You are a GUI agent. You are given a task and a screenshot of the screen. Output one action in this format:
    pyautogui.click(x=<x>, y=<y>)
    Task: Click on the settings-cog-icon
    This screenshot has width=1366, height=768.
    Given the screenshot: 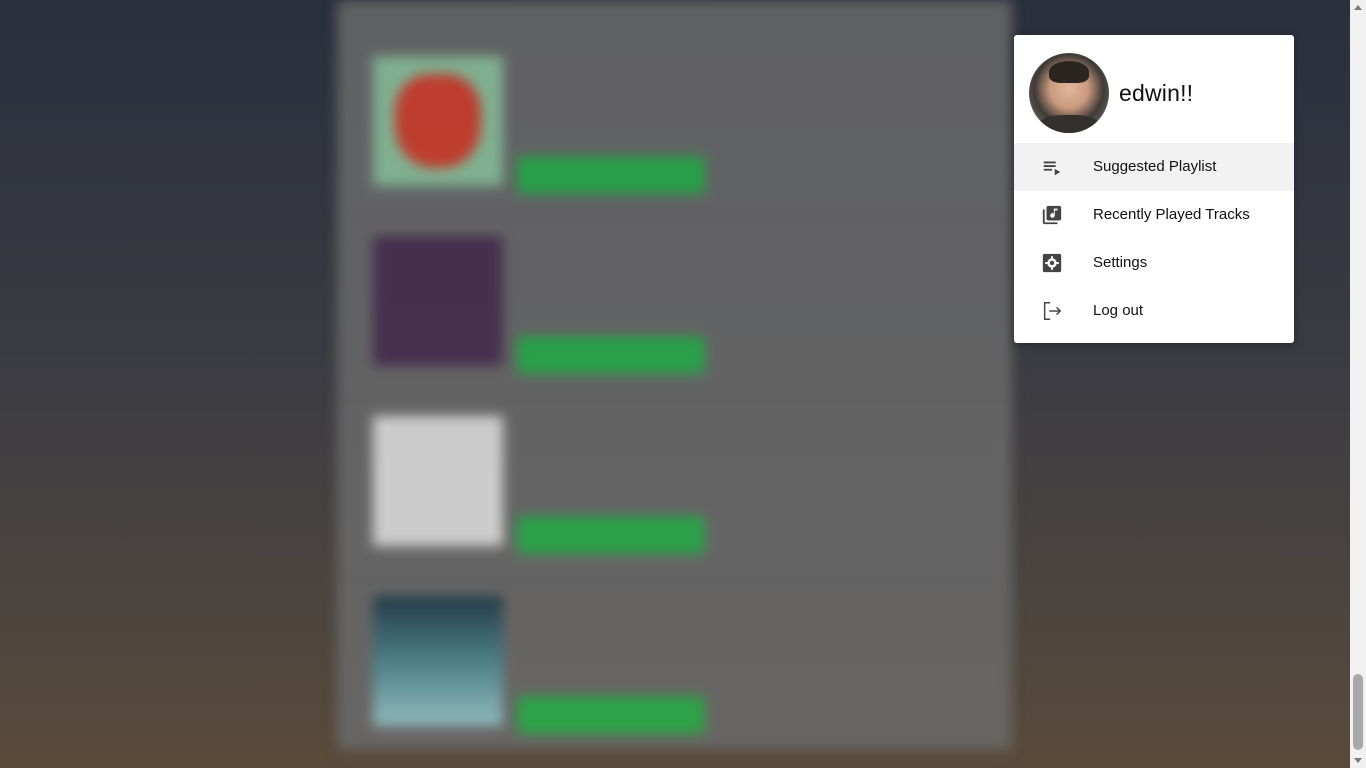 What is the action you would take?
    pyautogui.click(x=1052, y=263)
    